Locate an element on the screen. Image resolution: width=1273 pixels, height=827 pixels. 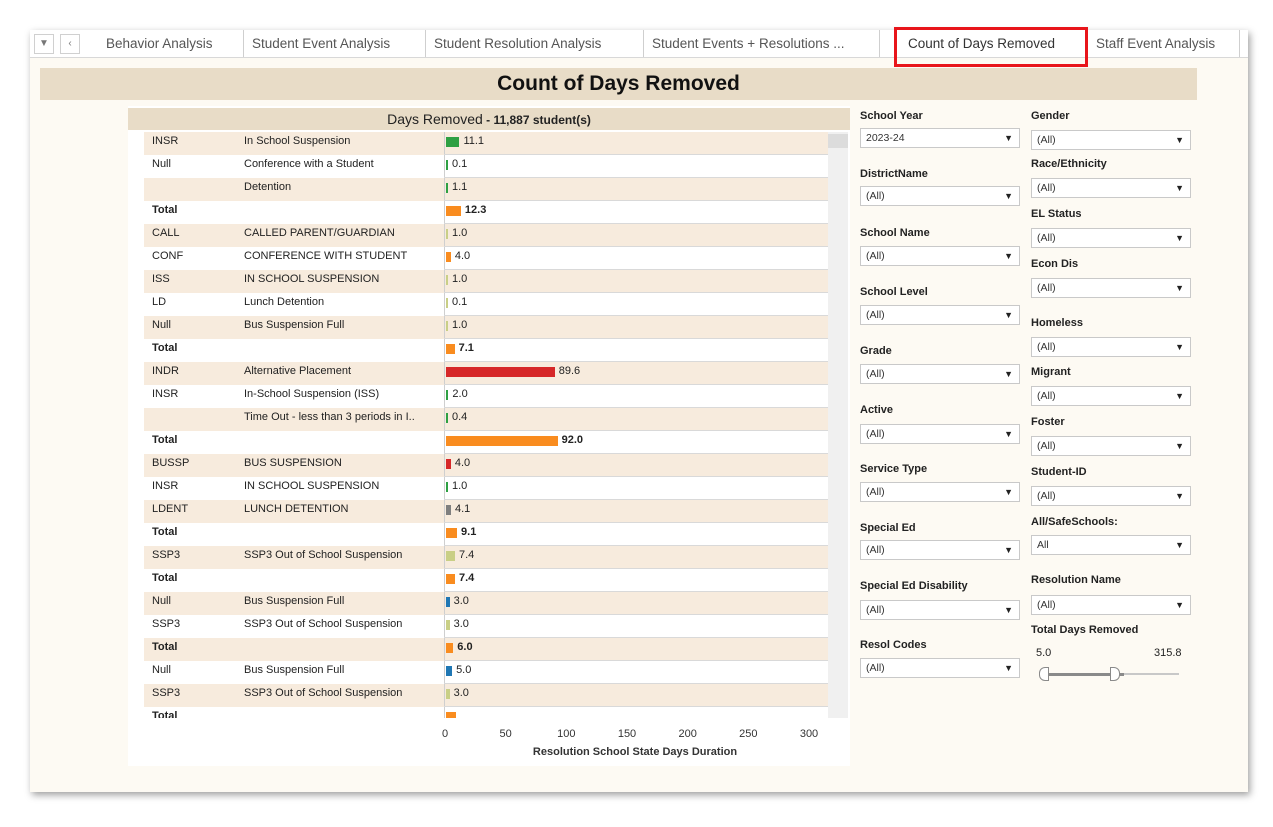
x-tick-label: 200 is located at coordinates (687, 734).